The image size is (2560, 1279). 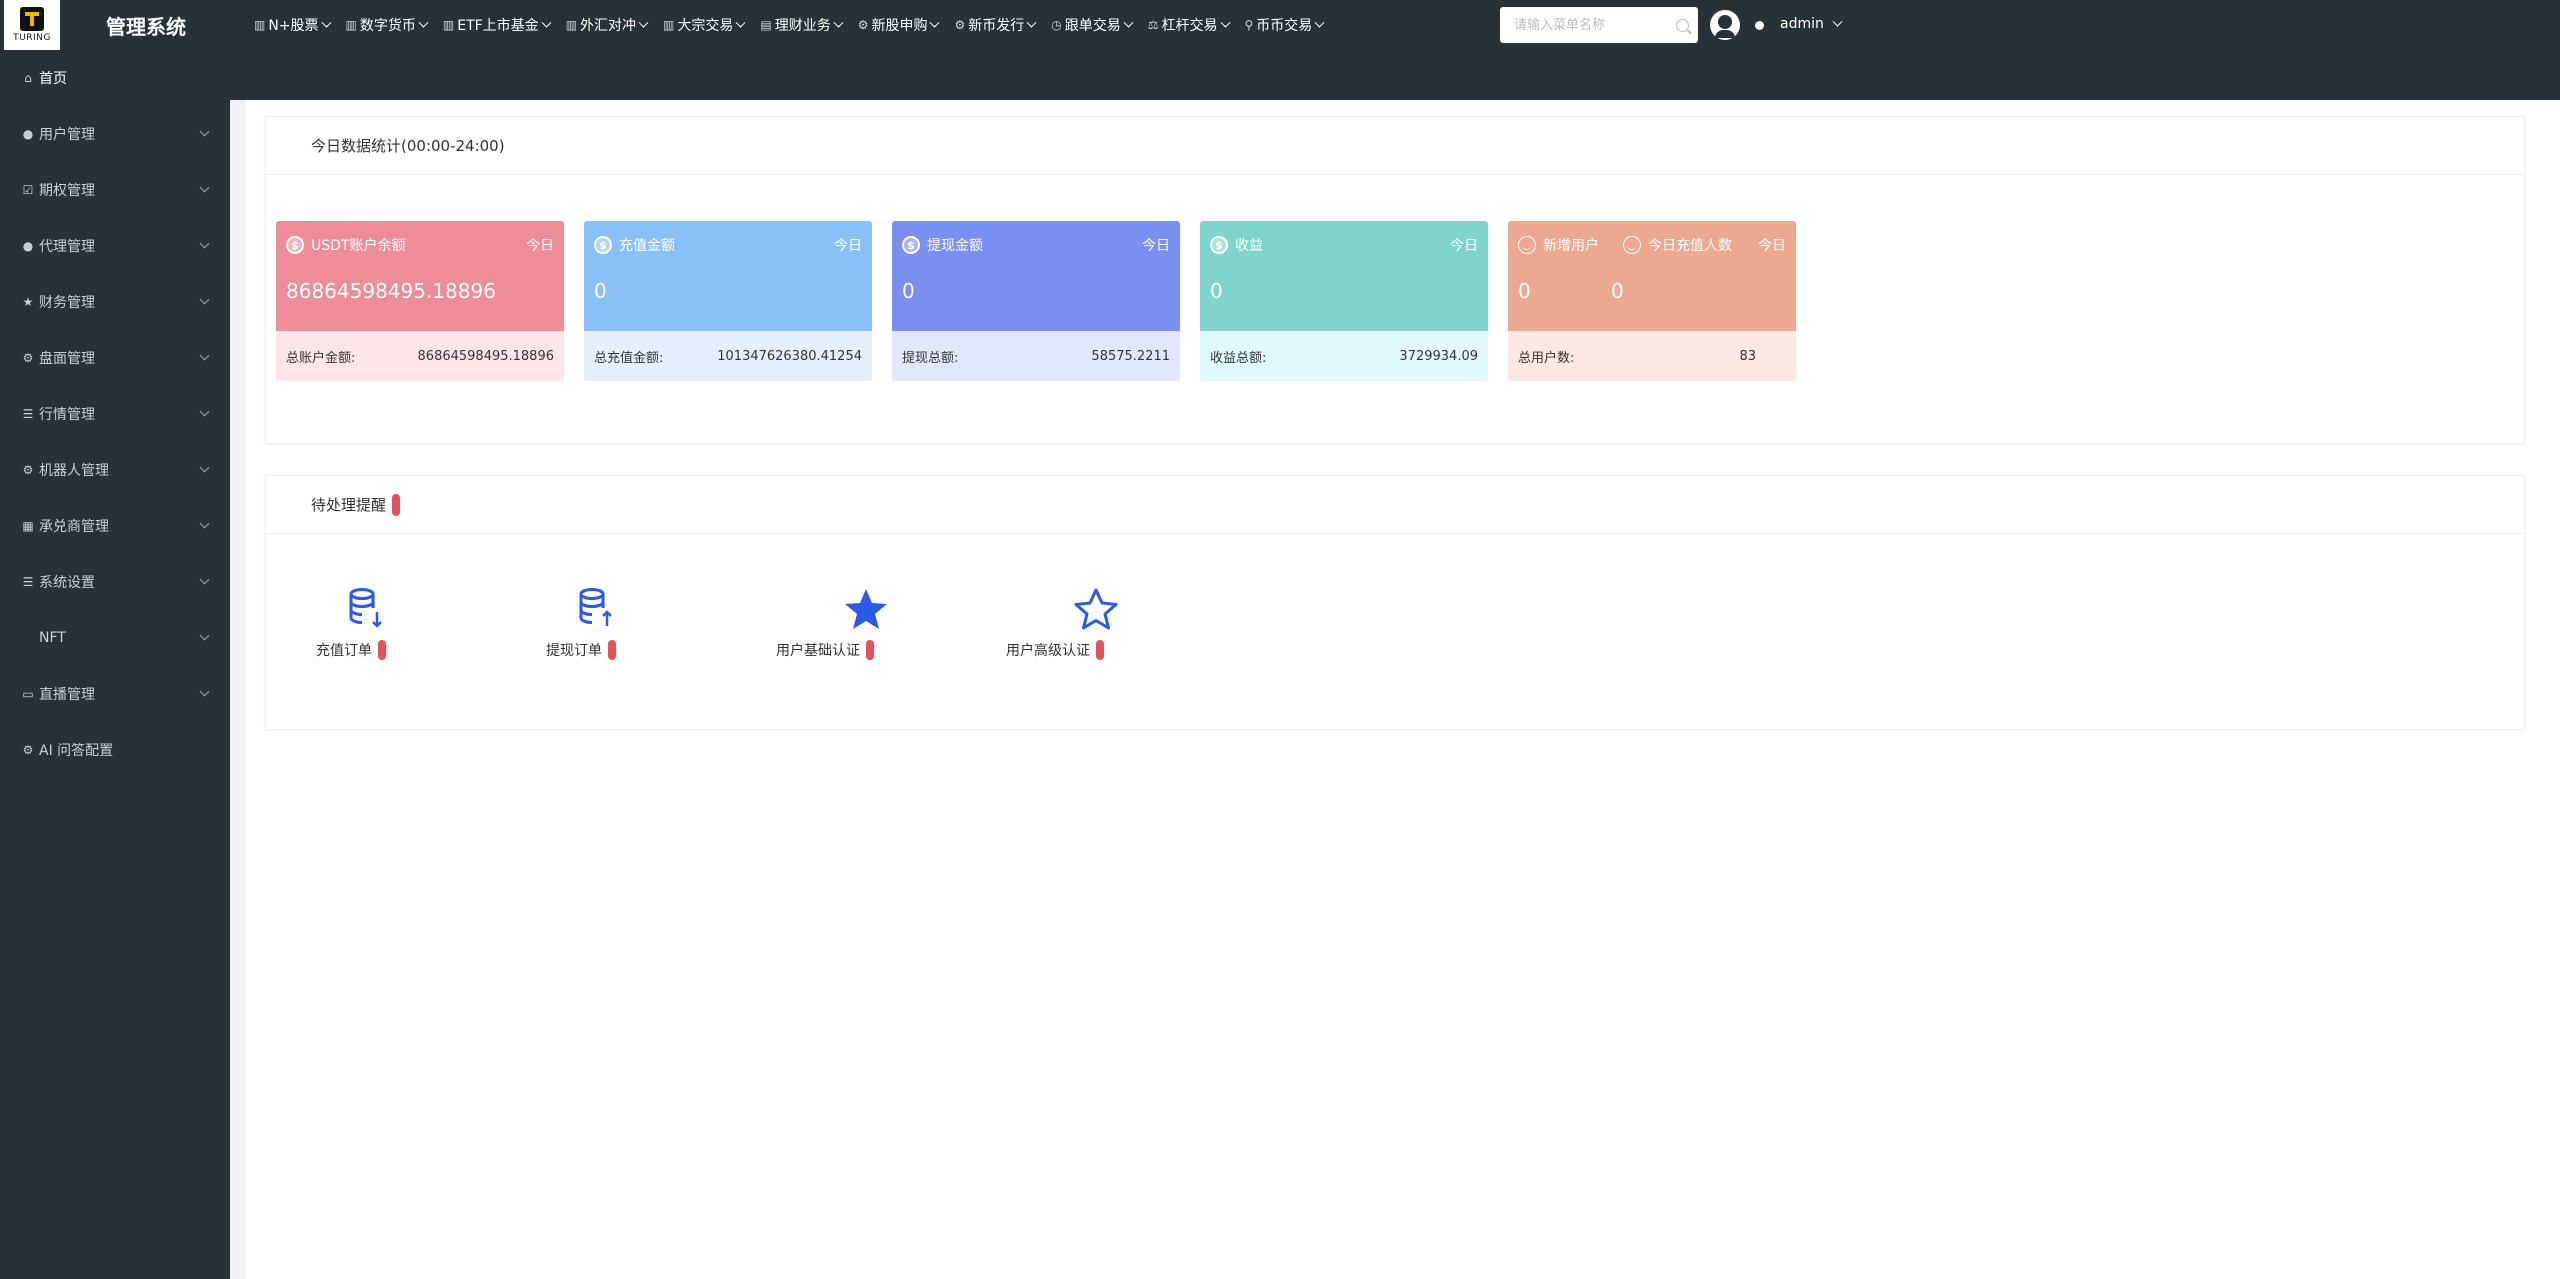 What do you see at coordinates (115, 190) in the screenshot?
I see `sidebar-item-options: ☑ 期权管理` at bounding box center [115, 190].